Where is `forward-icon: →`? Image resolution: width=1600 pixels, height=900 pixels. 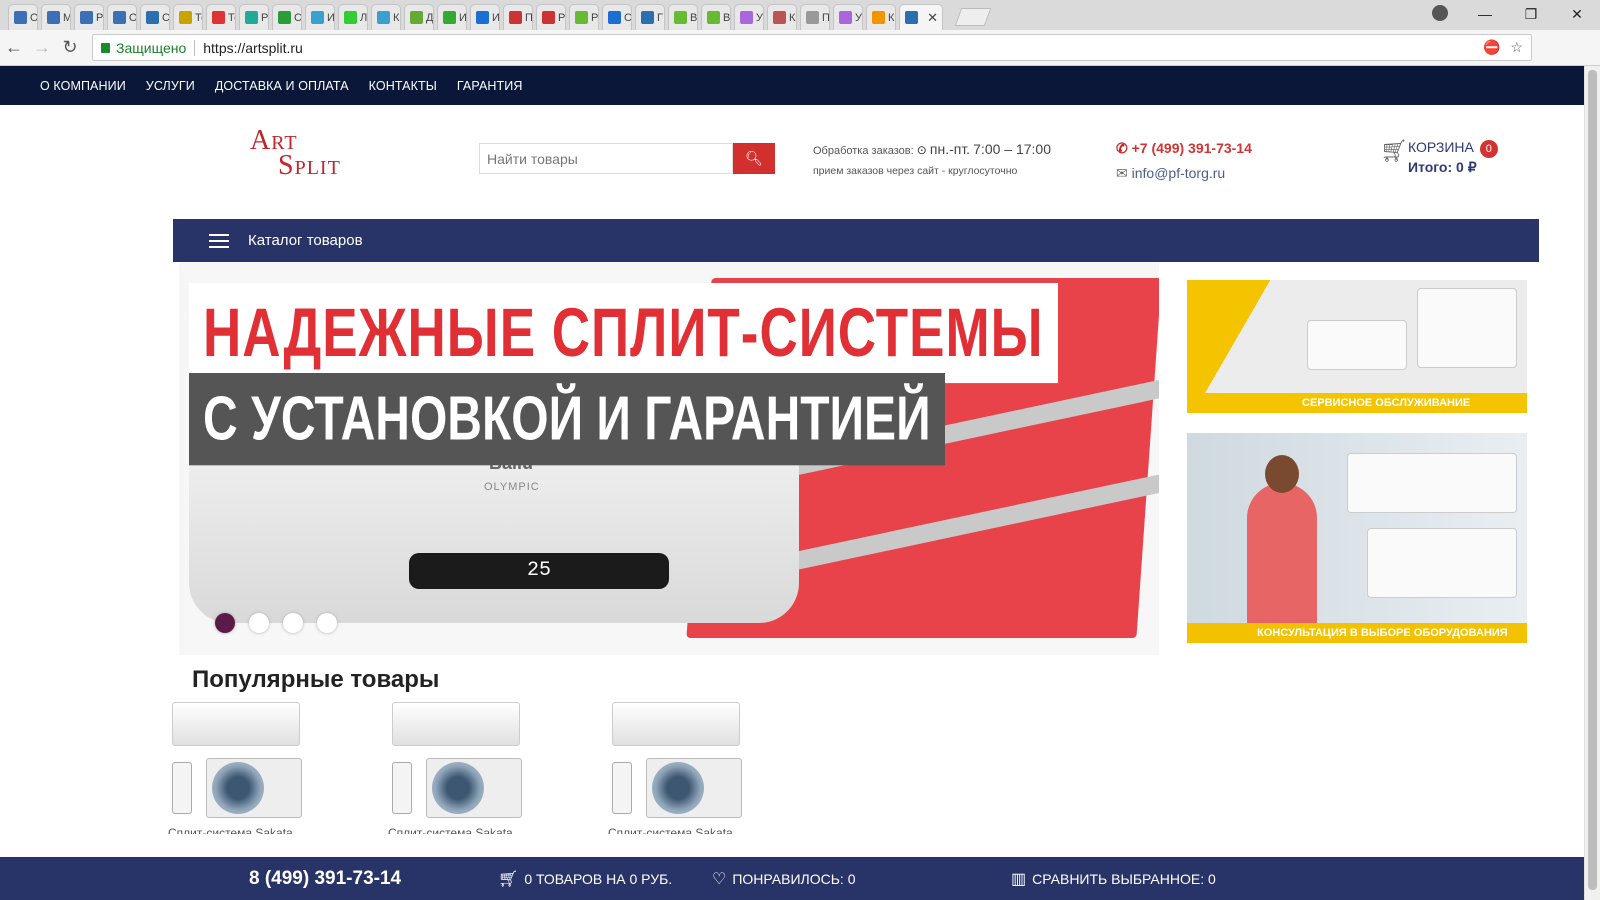
forward-icon: → is located at coordinates (42, 47).